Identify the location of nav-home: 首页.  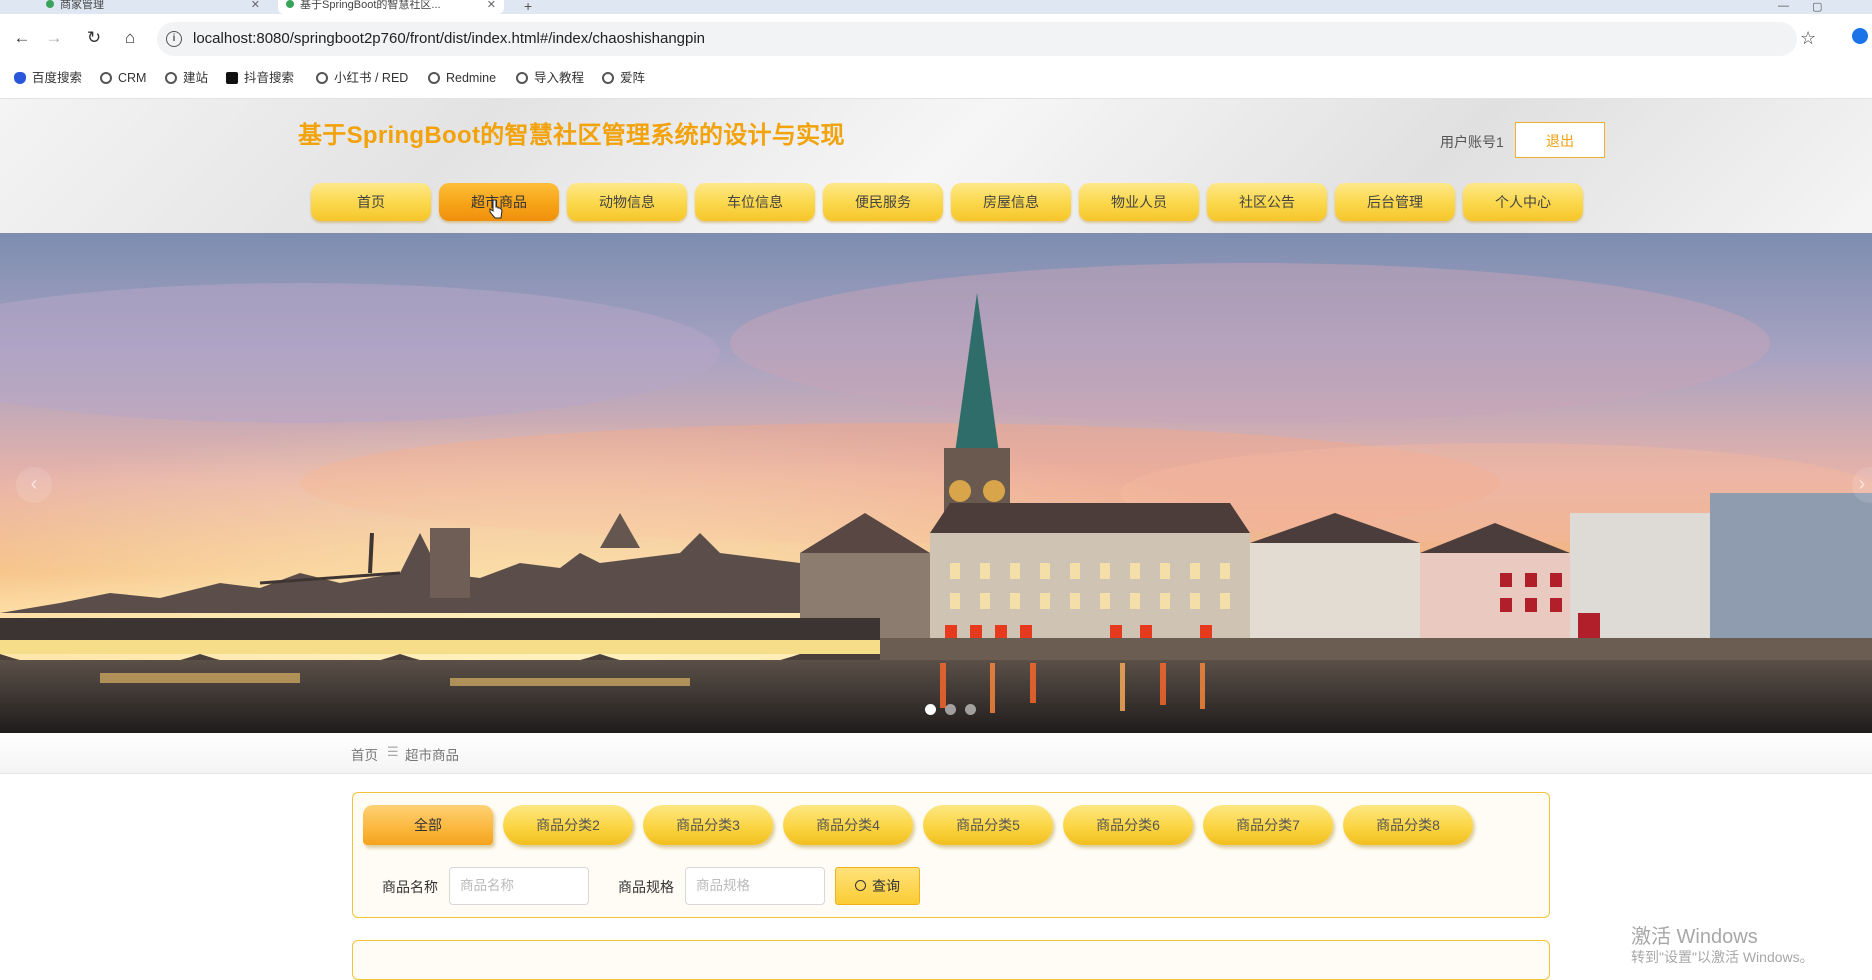
(371, 202).